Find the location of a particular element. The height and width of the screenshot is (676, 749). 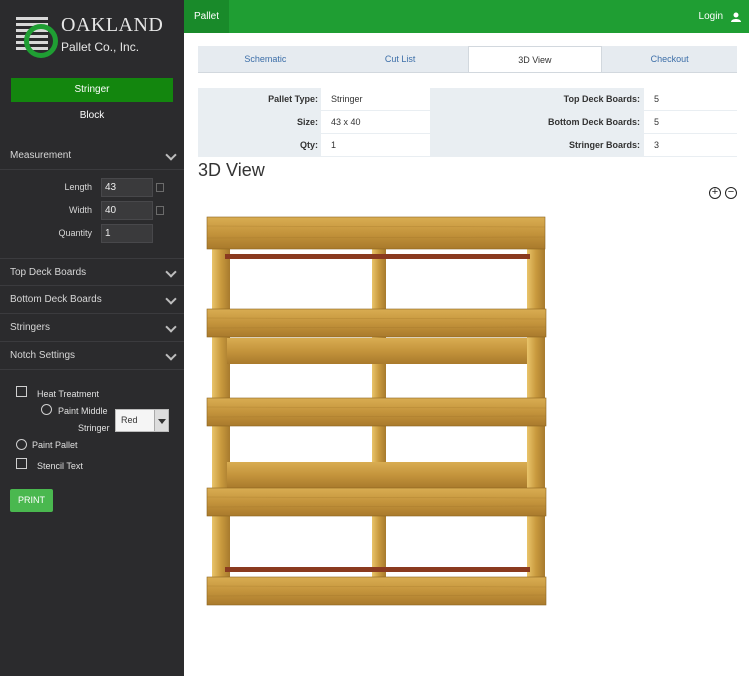

top-deck-section-header: Top Deck Boards is located at coordinates (92, 272).